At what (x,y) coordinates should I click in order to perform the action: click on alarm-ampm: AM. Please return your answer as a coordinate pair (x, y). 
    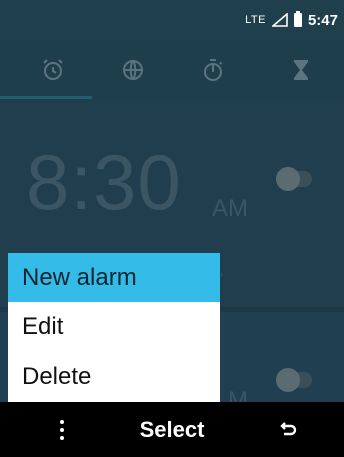
    Looking at the image, I should click on (230, 208).